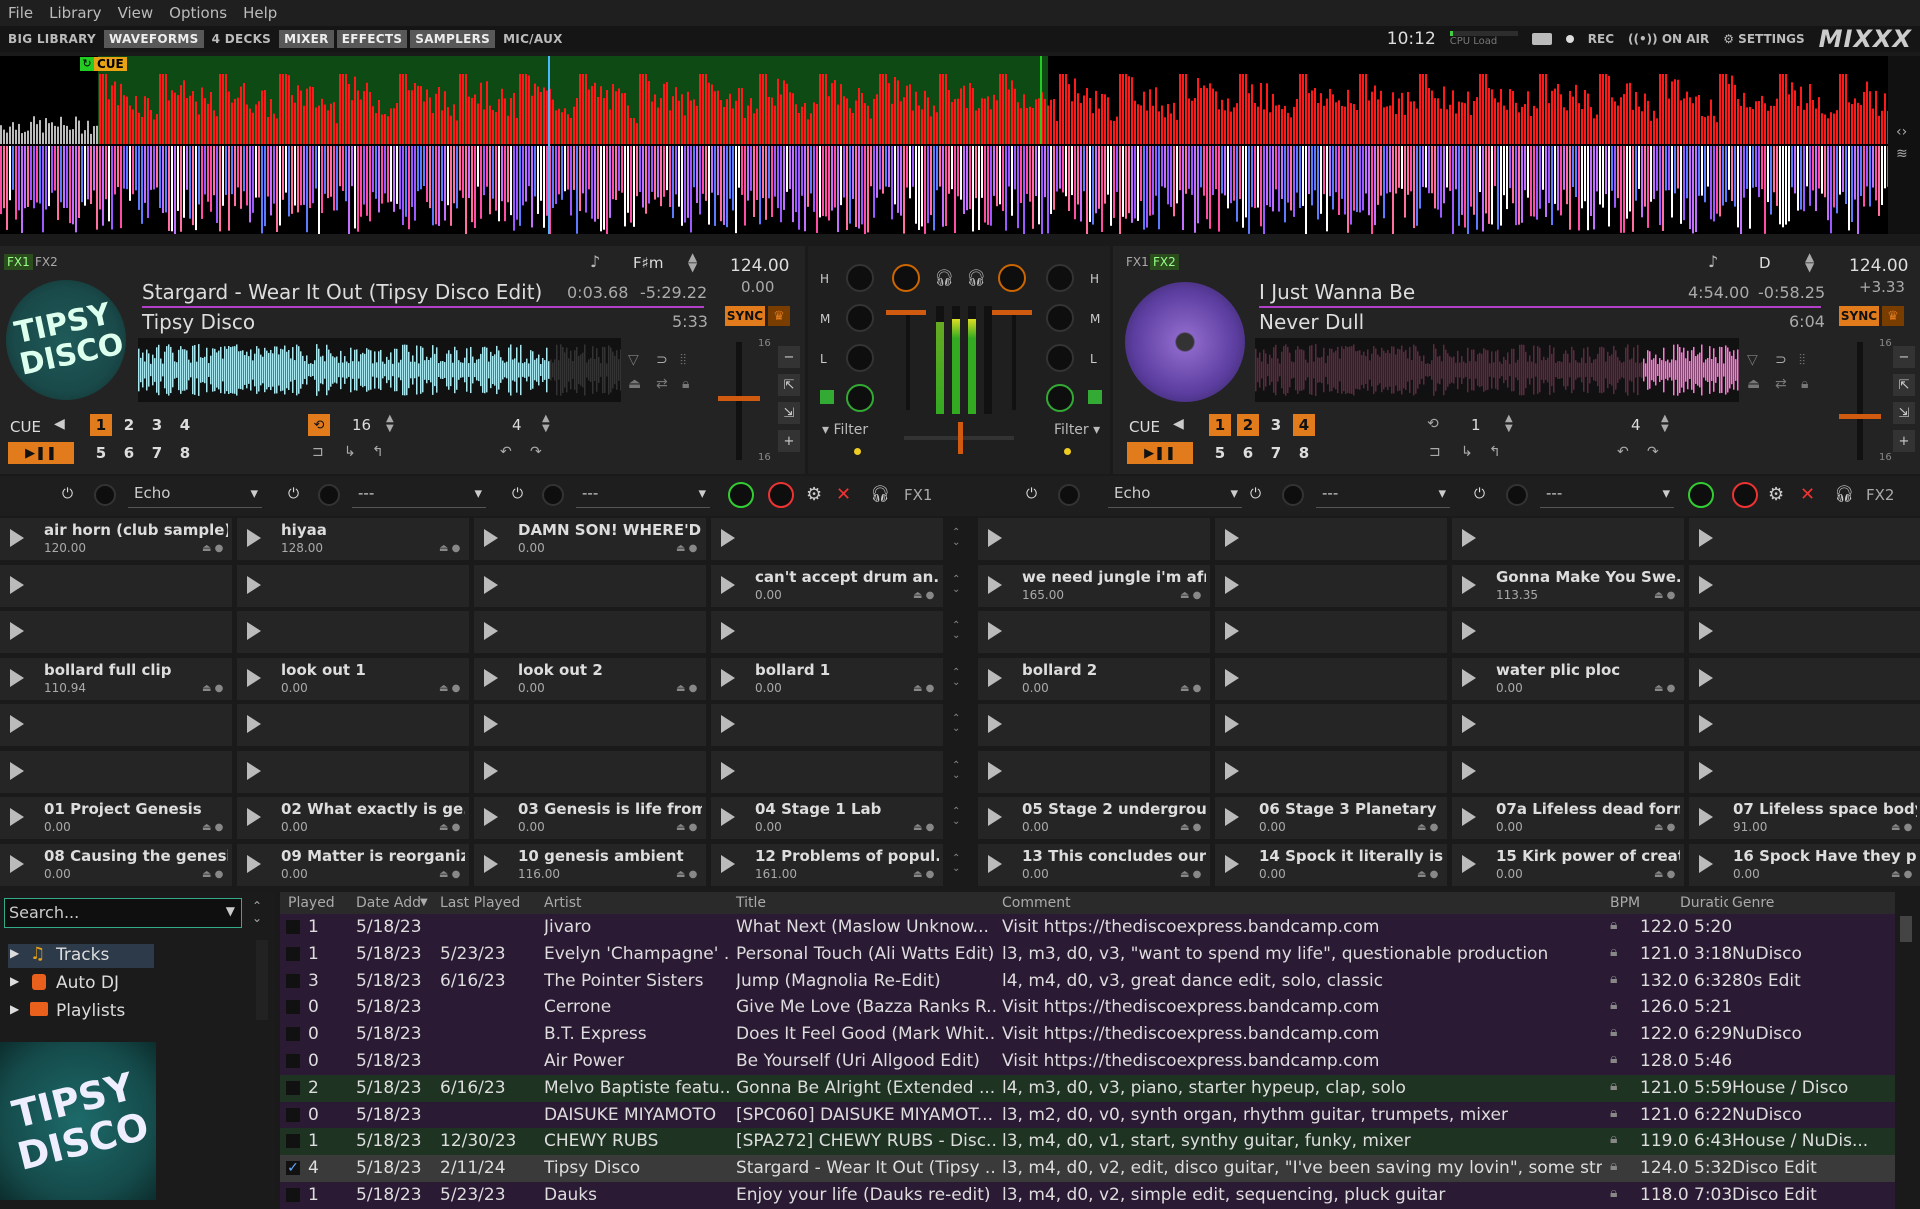 This screenshot has width=1920, height=1209. Describe the element at coordinates (1704, 903) in the screenshot. I see `col-duration: Duration` at that location.